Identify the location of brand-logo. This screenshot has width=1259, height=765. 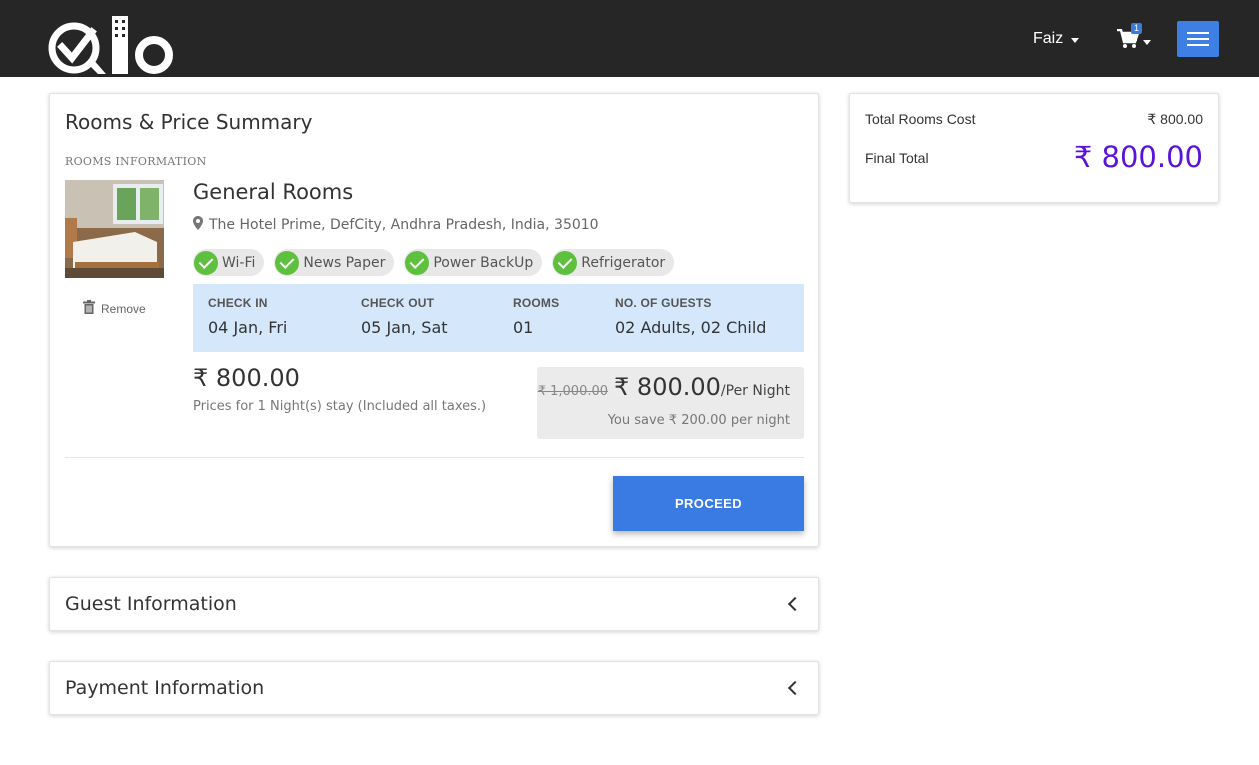
(113, 45).